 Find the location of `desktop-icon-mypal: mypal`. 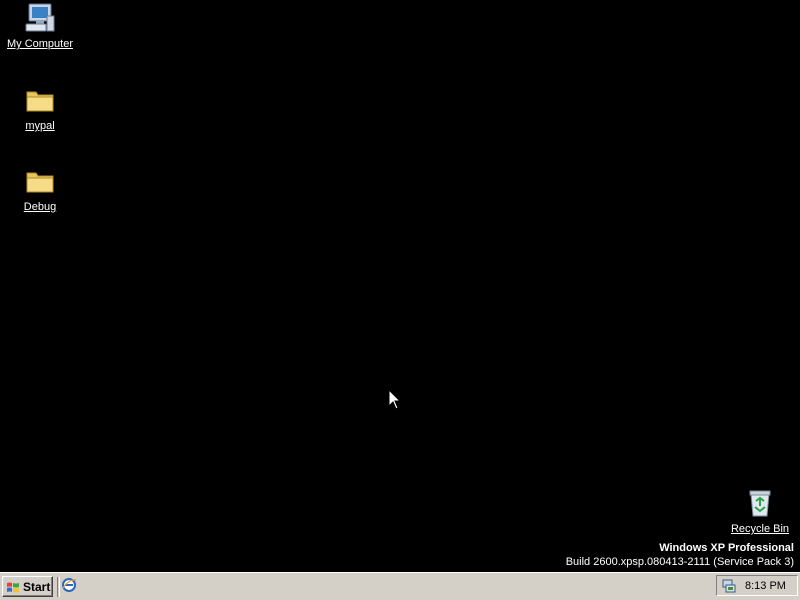

desktop-icon-mypal: mypal is located at coordinates (40, 109).